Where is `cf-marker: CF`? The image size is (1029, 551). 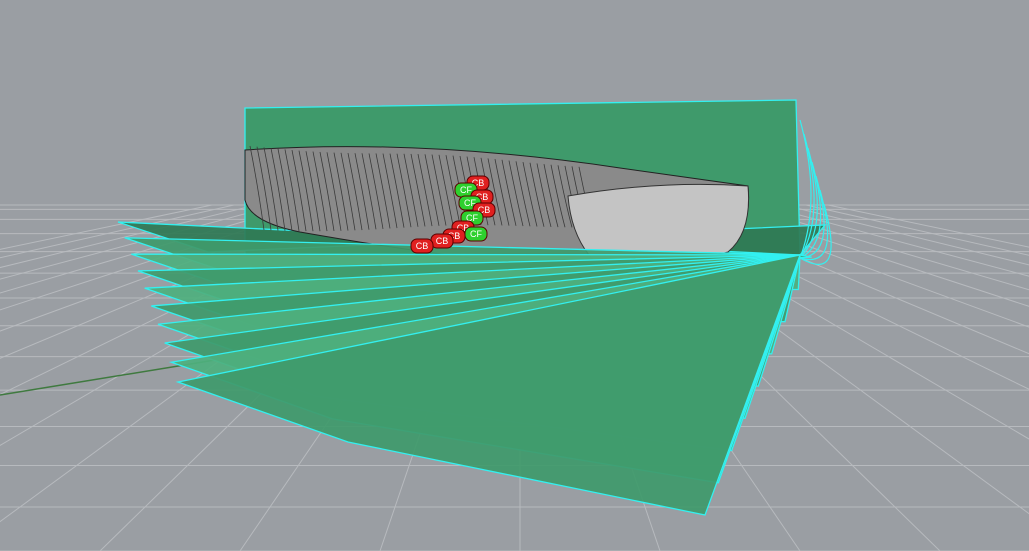
cf-marker: CF is located at coordinates (476, 234).